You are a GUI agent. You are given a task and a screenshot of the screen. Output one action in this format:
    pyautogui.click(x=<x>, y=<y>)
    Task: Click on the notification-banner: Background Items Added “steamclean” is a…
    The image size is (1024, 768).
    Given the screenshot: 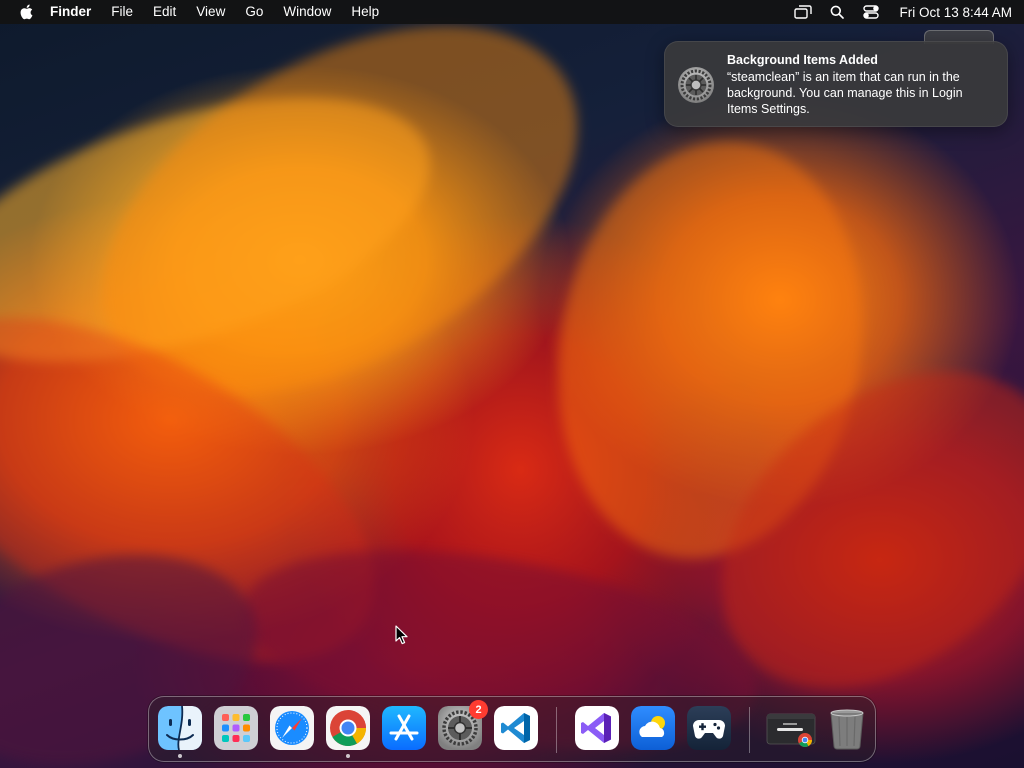 What is the action you would take?
    pyautogui.click(x=836, y=84)
    